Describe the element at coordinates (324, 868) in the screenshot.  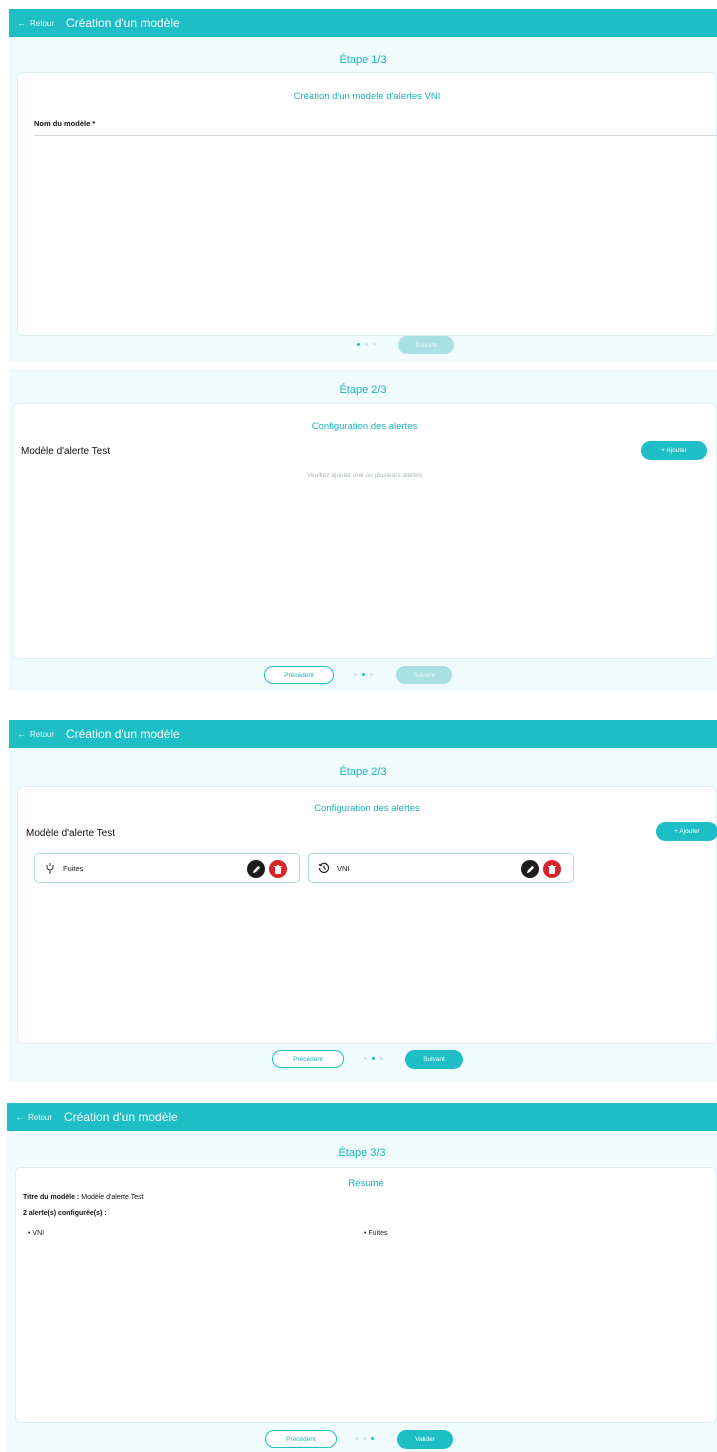
I see `history-icon` at that location.